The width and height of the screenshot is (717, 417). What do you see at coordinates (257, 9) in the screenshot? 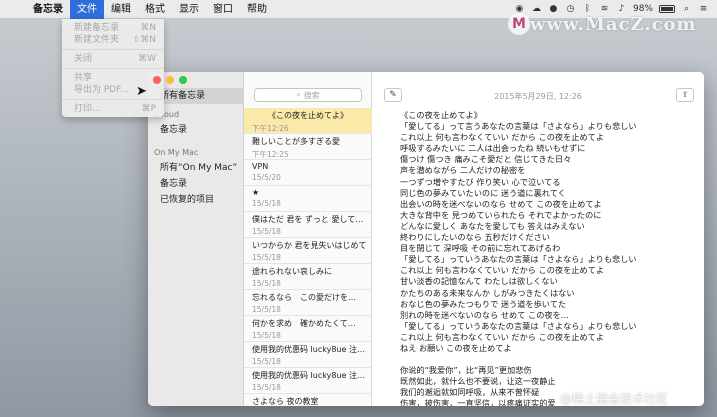
I see `menu-help: 帮助` at bounding box center [257, 9].